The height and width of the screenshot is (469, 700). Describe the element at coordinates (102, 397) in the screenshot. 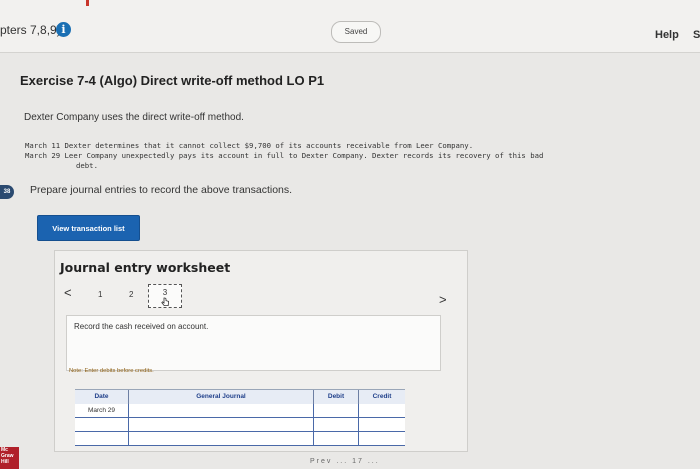

I see `column-header-date: Date` at that location.